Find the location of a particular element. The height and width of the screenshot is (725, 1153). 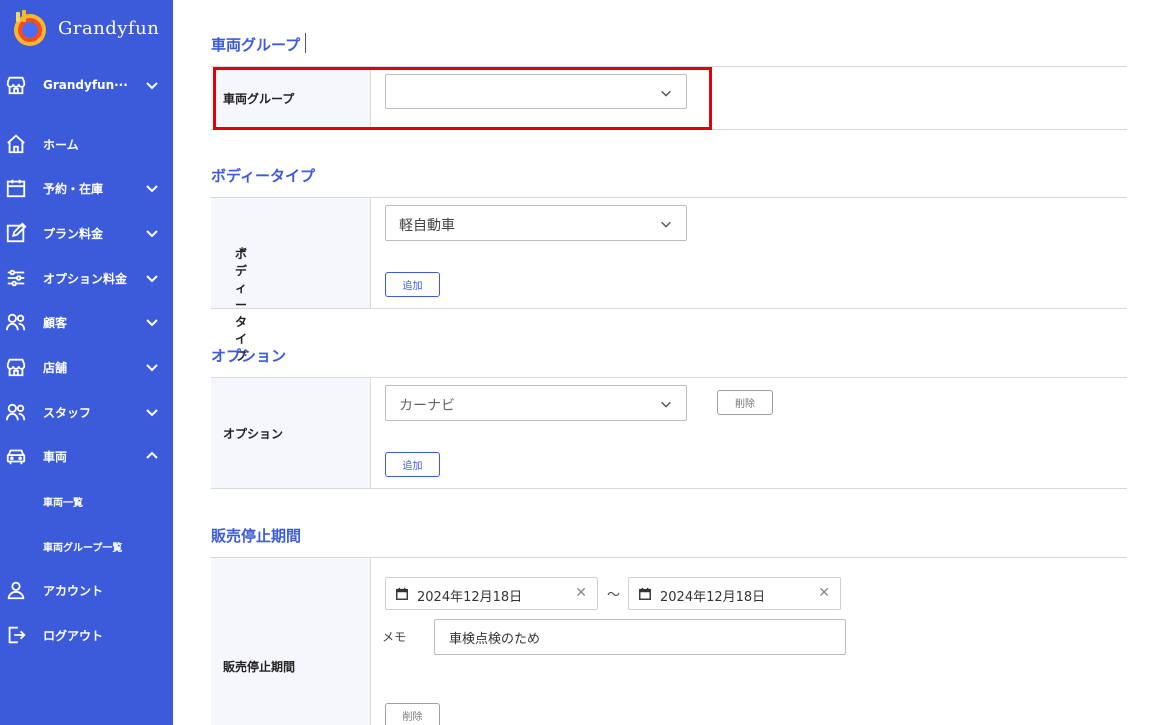

sidebar-item-vehicle: 車両 is located at coordinates (86, 456).